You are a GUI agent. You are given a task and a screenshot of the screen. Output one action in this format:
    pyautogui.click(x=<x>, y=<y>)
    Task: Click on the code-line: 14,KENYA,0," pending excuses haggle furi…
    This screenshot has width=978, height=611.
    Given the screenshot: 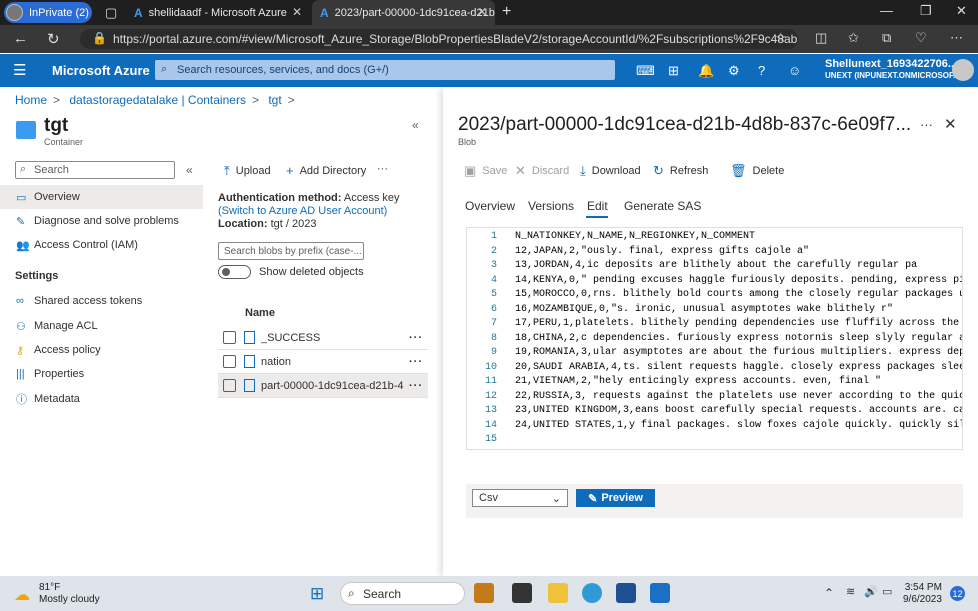 What is the action you would take?
    pyautogui.click(x=738, y=280)
    